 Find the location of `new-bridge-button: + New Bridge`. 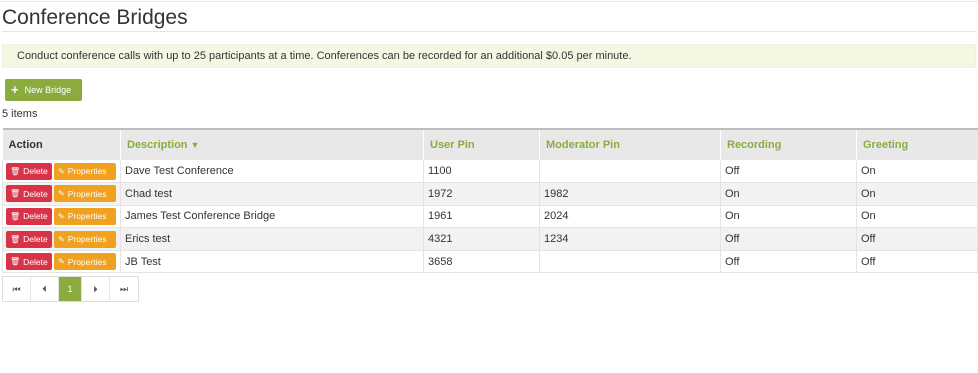

new-bridge-button: + New Bridge is located at coordinates (43, 90).